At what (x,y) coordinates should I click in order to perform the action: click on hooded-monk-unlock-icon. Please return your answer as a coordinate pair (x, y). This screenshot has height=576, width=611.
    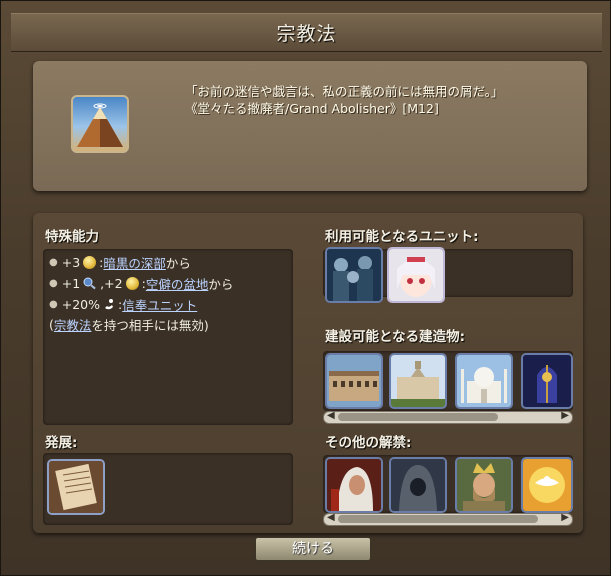
    Looking at the image, I should click on (354, 485).